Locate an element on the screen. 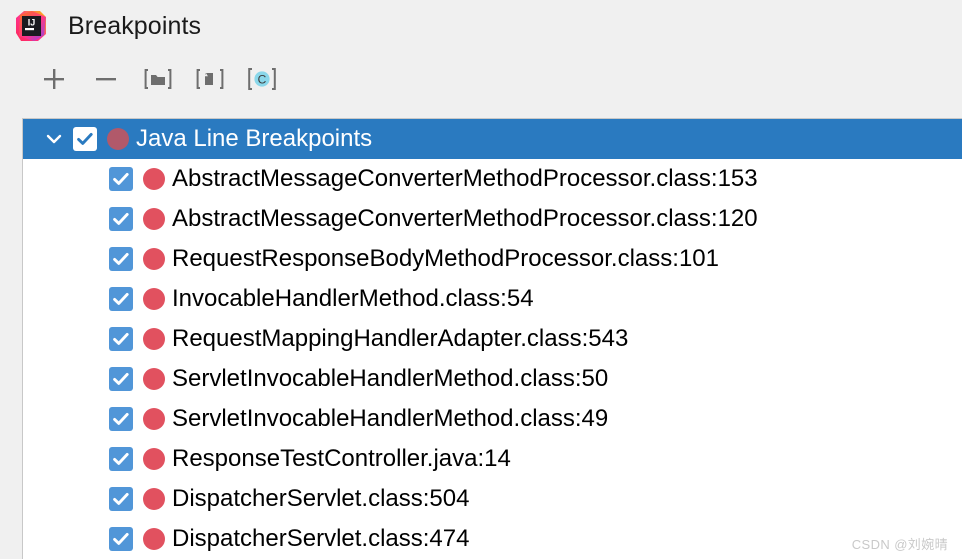 This screenshot has height=559, width=962. breakpoint-label: DispatcherServlet.class:474 is located at coordinates (321, 538).